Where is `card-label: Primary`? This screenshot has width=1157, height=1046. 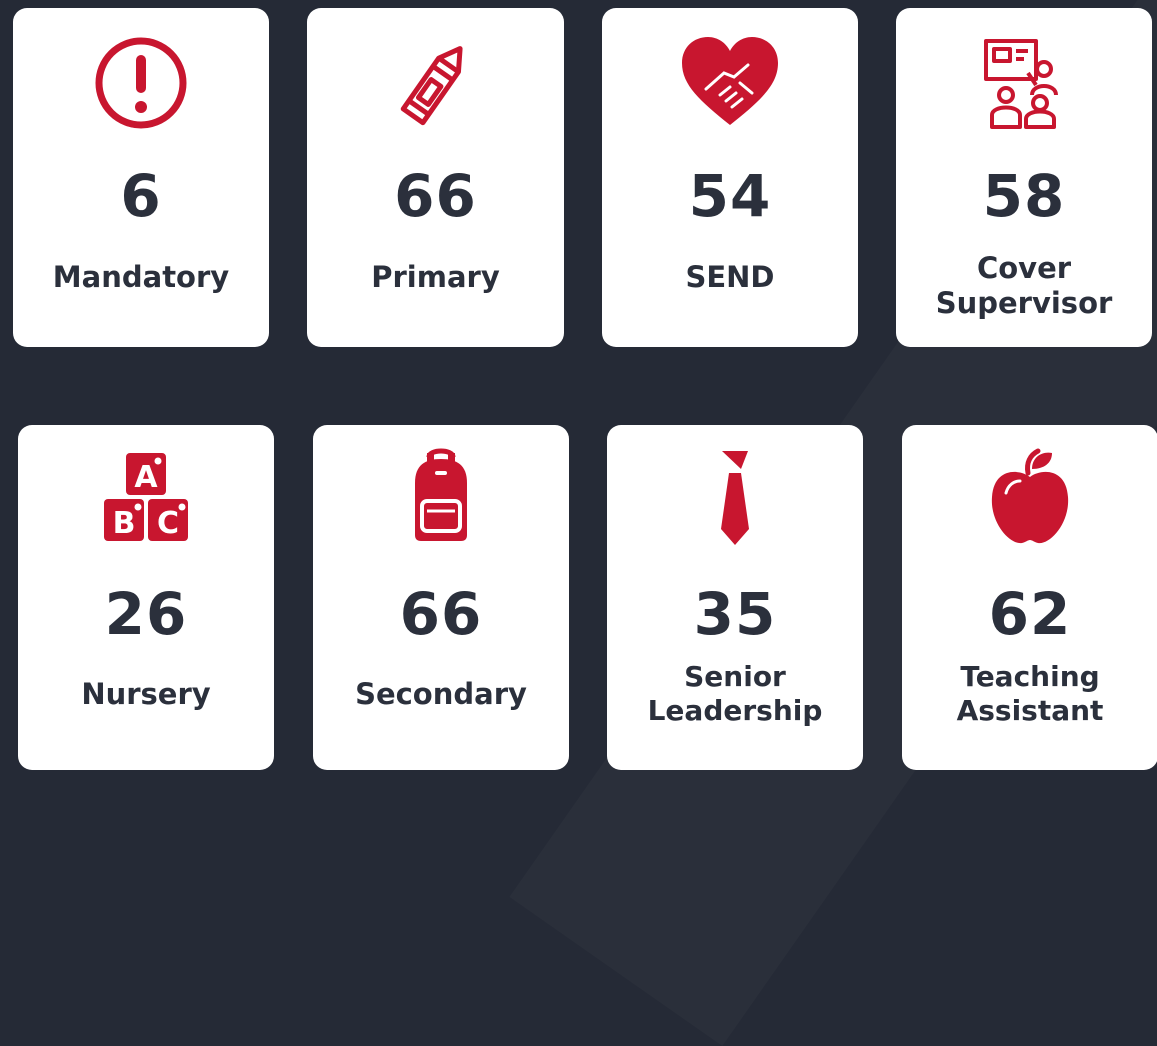 card-label: Primary is located at coordinates (435, 277).